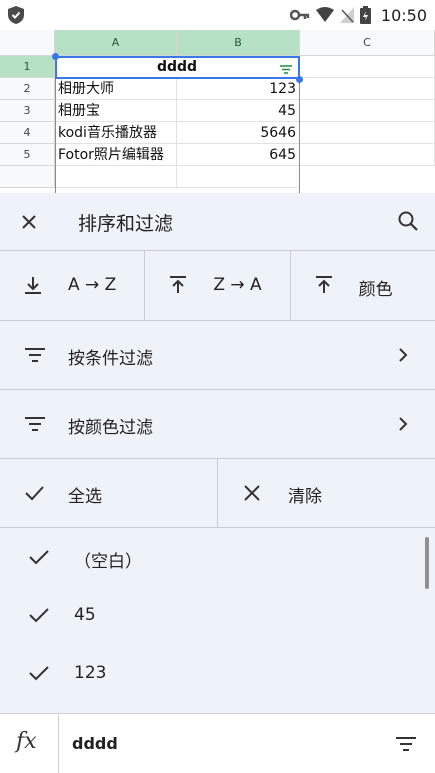  I want to click on key-icon, so click(299, 15).